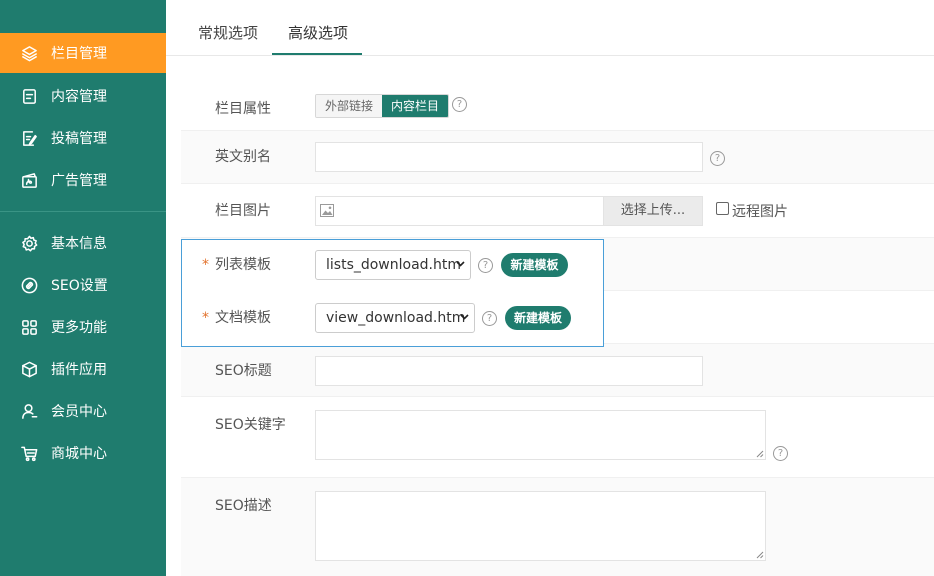  What do you see at coordinates (243, 265) in the screenshot?
I see `list-template-label-text: 列表模板` at bounding box center [243, 265].